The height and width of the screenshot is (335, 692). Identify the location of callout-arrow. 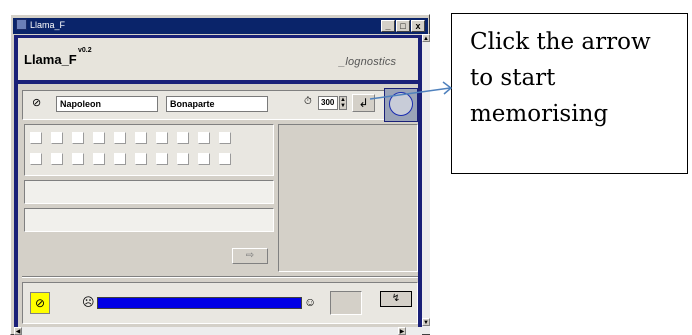
(411, 90).